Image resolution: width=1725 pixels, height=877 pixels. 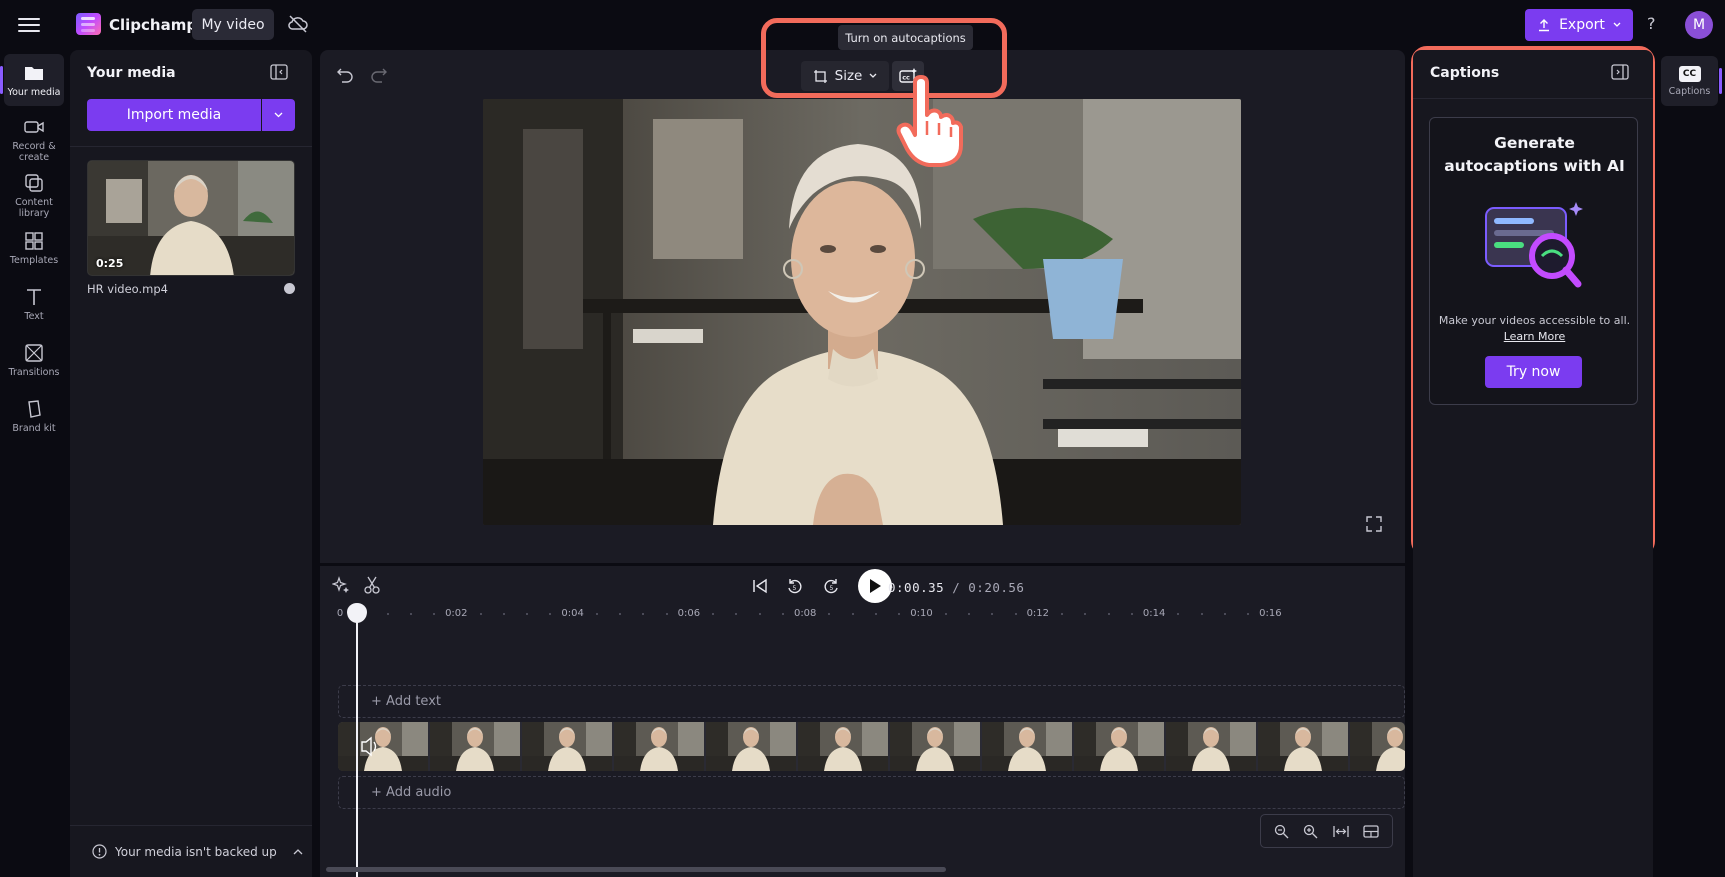 I want to click on play-button, so click(x=875, y=586).